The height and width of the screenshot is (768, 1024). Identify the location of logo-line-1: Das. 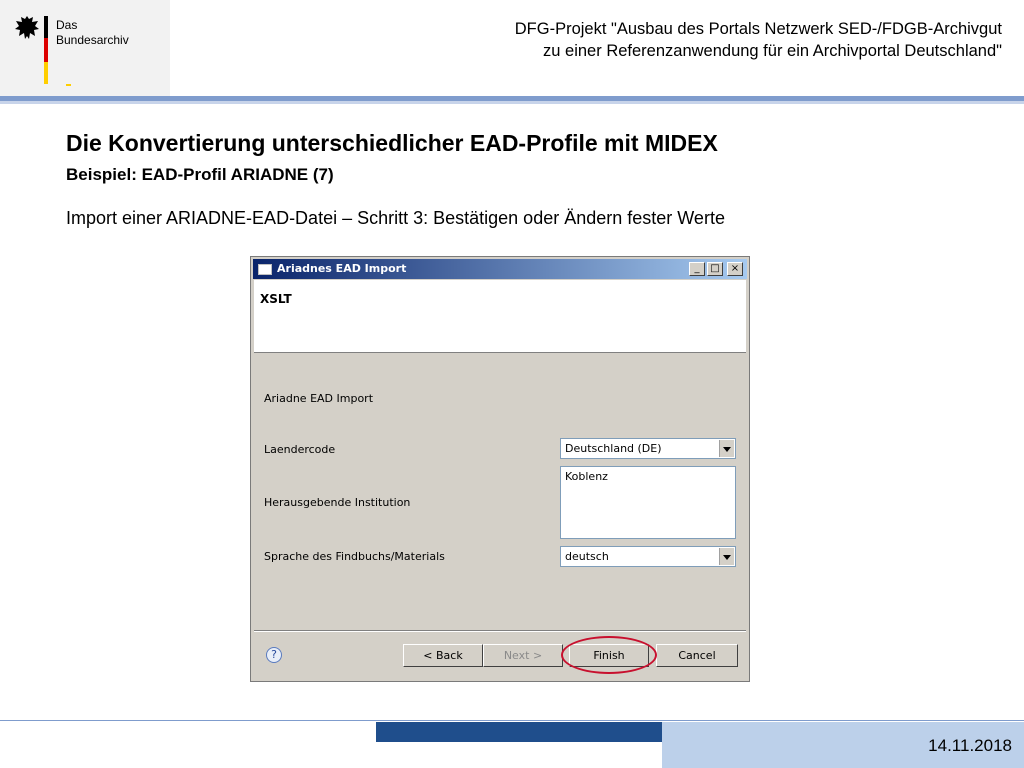
(67, 25).